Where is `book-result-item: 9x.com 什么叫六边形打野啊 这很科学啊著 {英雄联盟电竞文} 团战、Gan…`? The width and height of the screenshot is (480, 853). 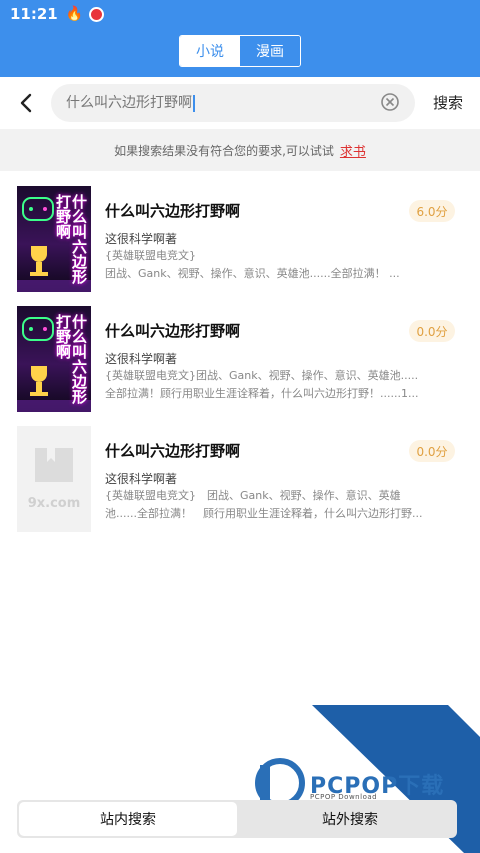
book-result-item: 9x.com 什么叫六边形打野啊 这很科学啊著 {英雄联盟电竞文} 团战、Gan… is located at coordinates (242, 481).